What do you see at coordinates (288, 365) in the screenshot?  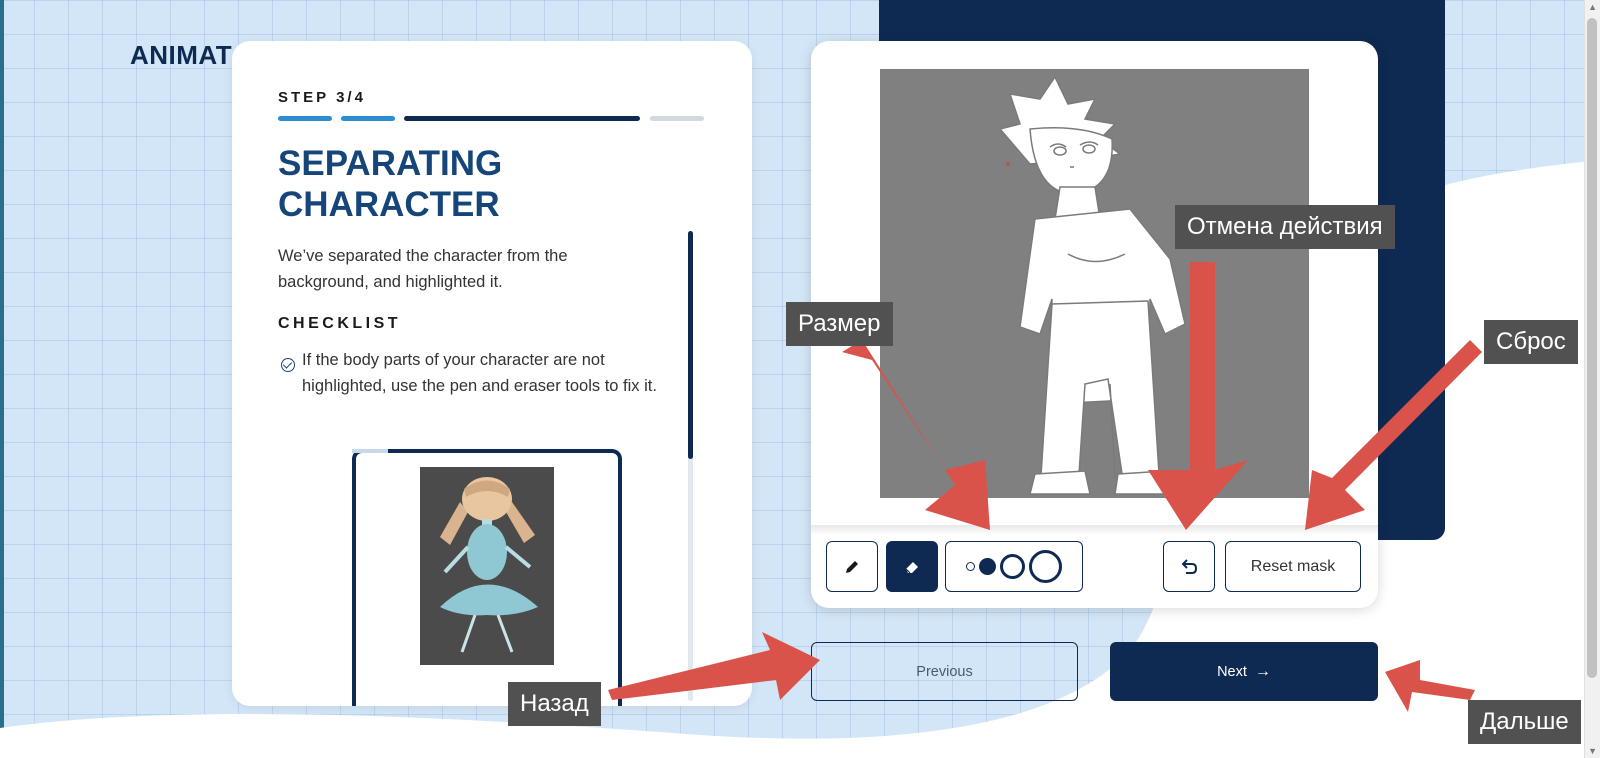 I see `check-circle-icon` at bounding box center [288, 365].